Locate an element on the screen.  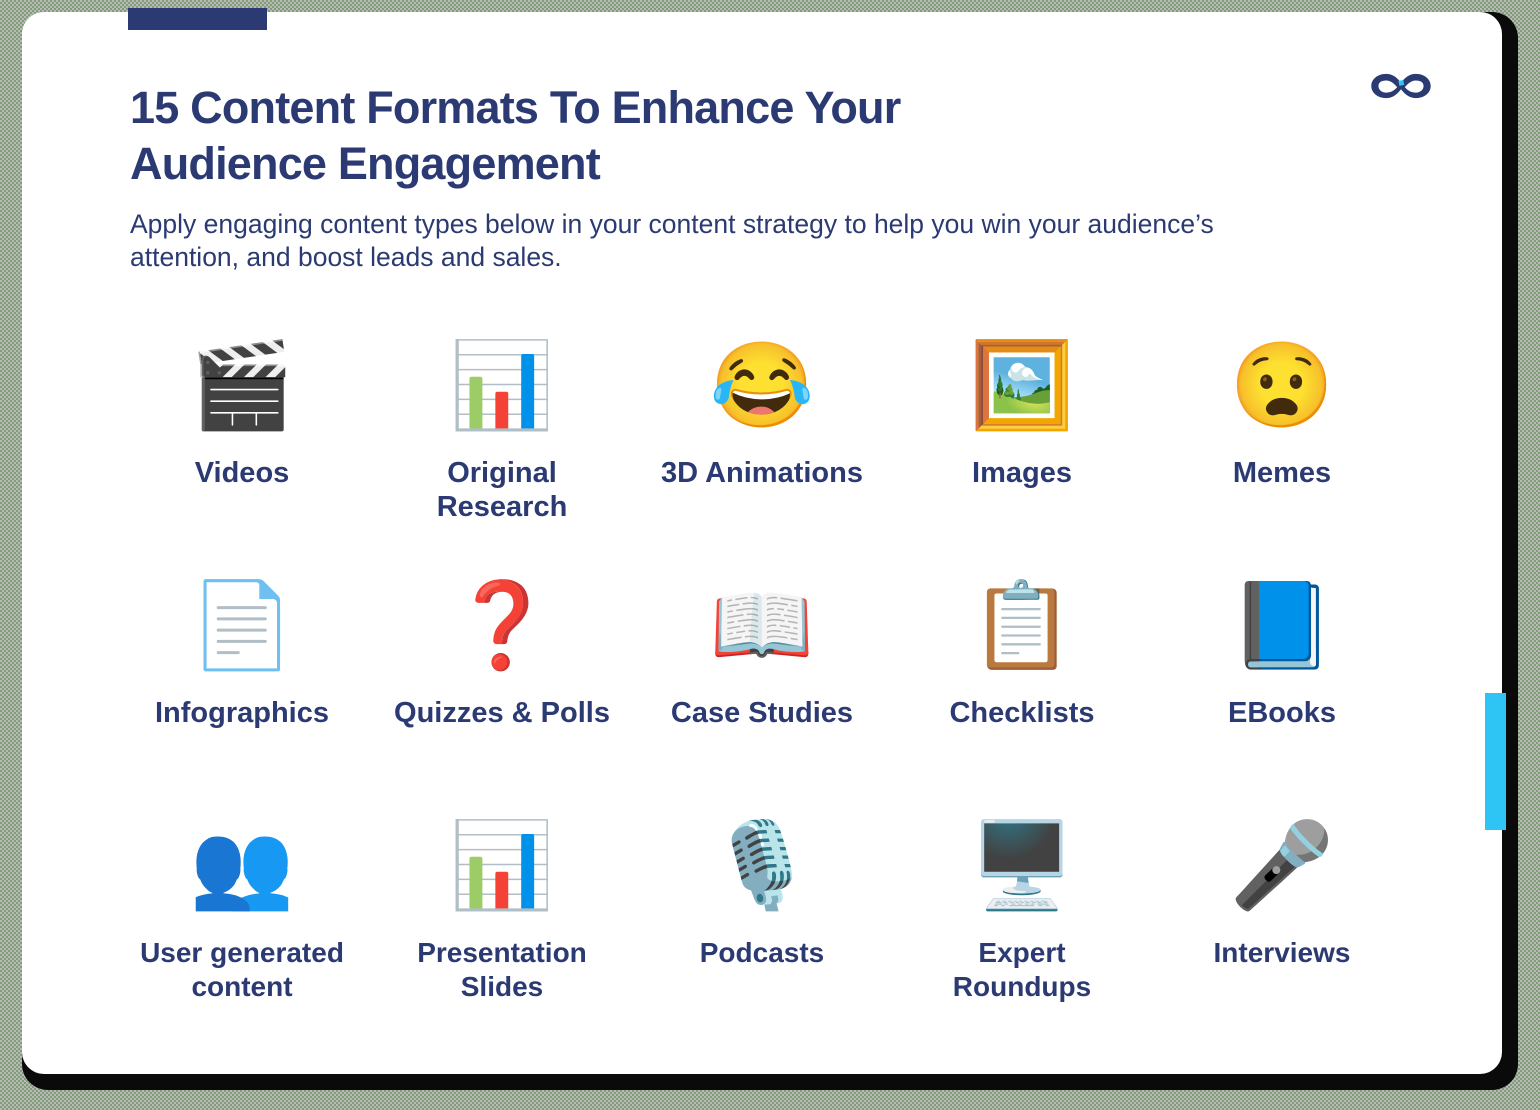
right-cyan-accent-bar is located at coordinates (1495, 761).